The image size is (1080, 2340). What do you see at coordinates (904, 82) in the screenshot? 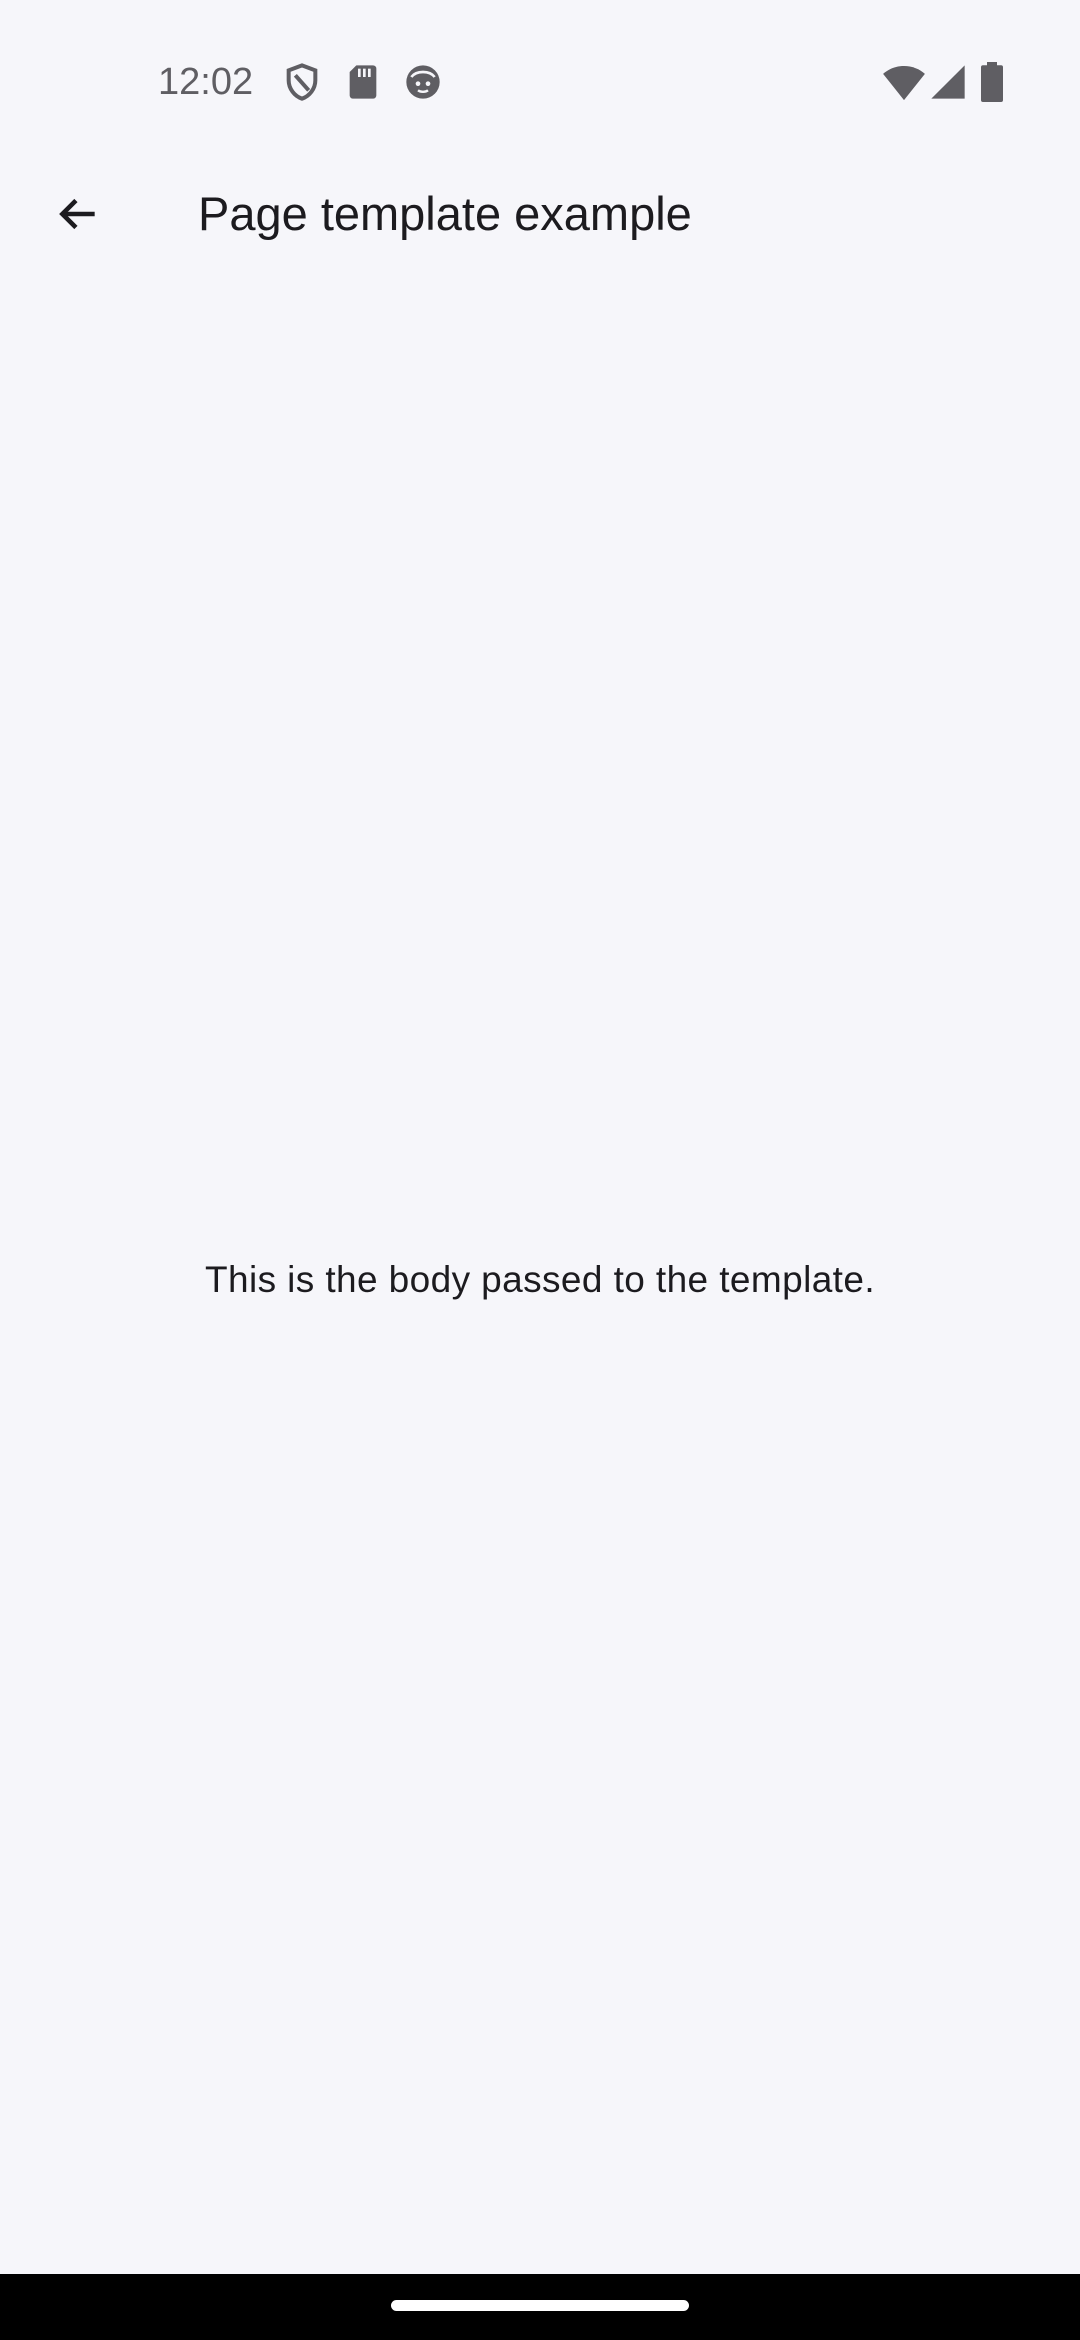
I see `wifi-icon` at bounding box center [904, 82].